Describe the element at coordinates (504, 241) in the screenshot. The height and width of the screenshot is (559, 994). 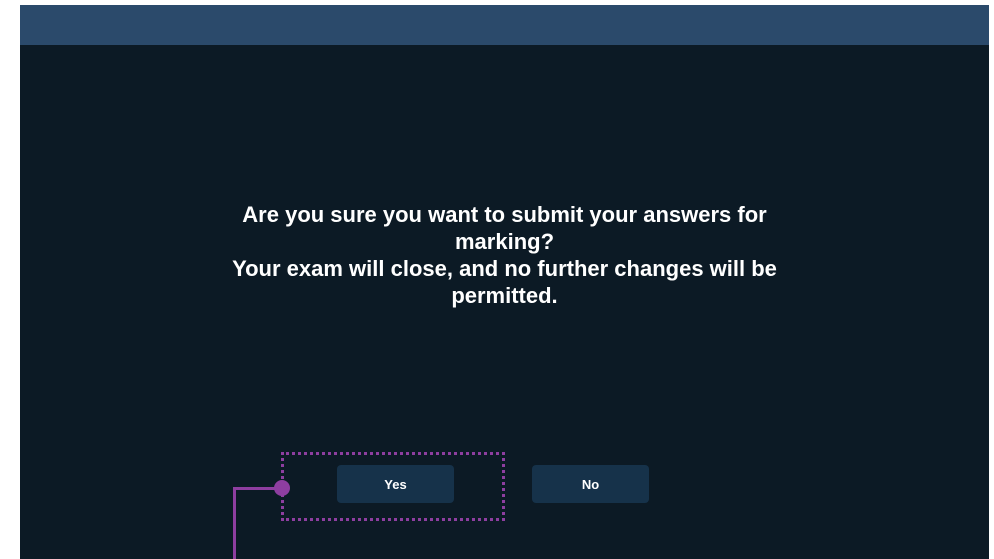
I see `message-line-2: marking?` at that location.